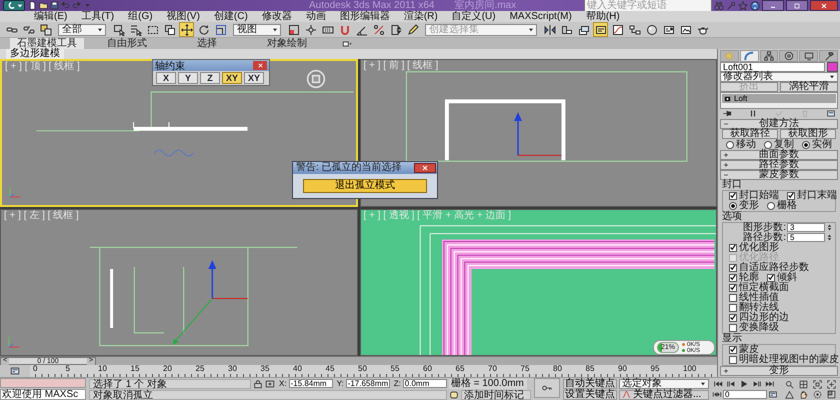 The height and width of the screenshot is (400, 840). Describe the element at coordinates (43, 394) in the screenshot. I see `listener-output-field: 欢迎使用 MAXSc` at that location.